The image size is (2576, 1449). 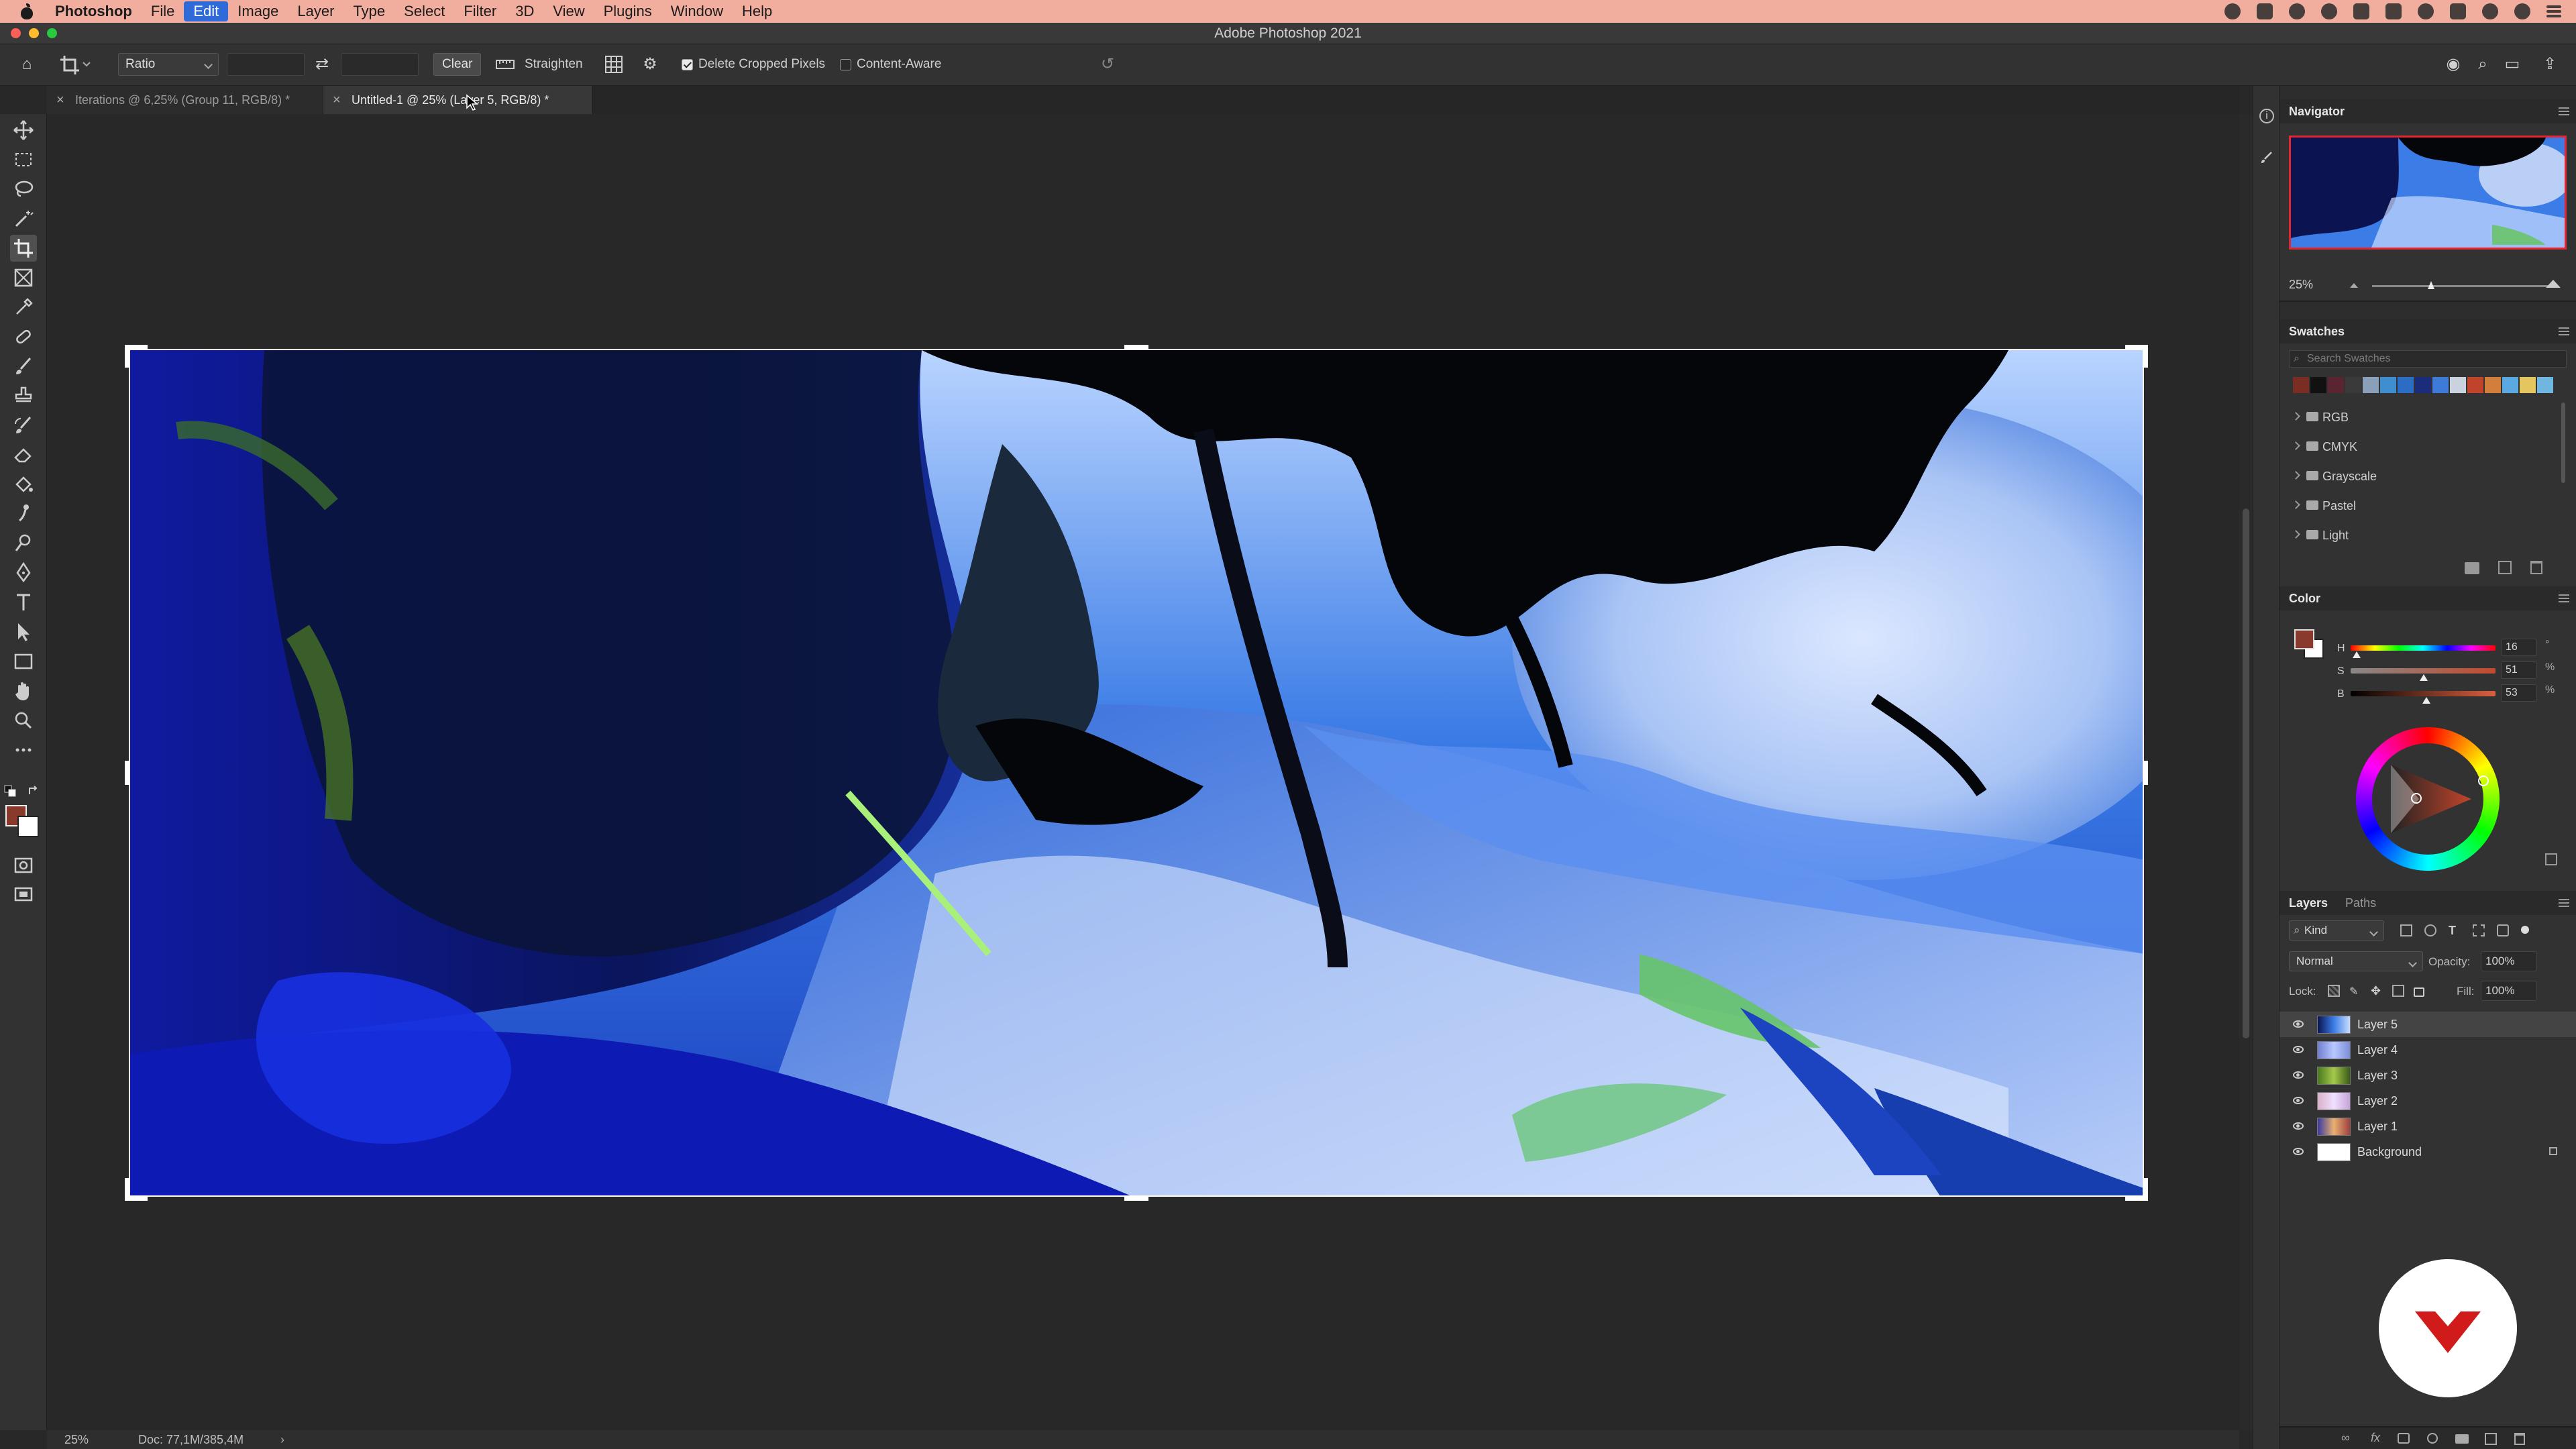 What do you see at coordinates (2266, 116) in the screenshot?
I see `info-icon: i` at bounding box center [2266, 116].